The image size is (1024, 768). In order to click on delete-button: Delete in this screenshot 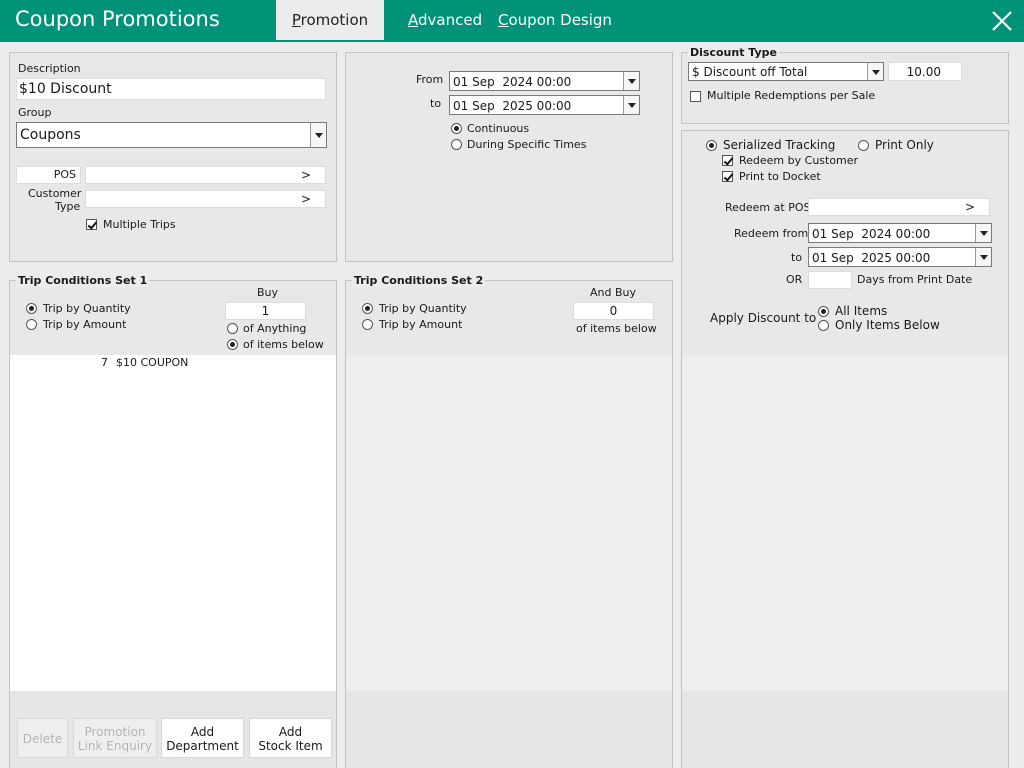, I will do `click(42, 738)`.